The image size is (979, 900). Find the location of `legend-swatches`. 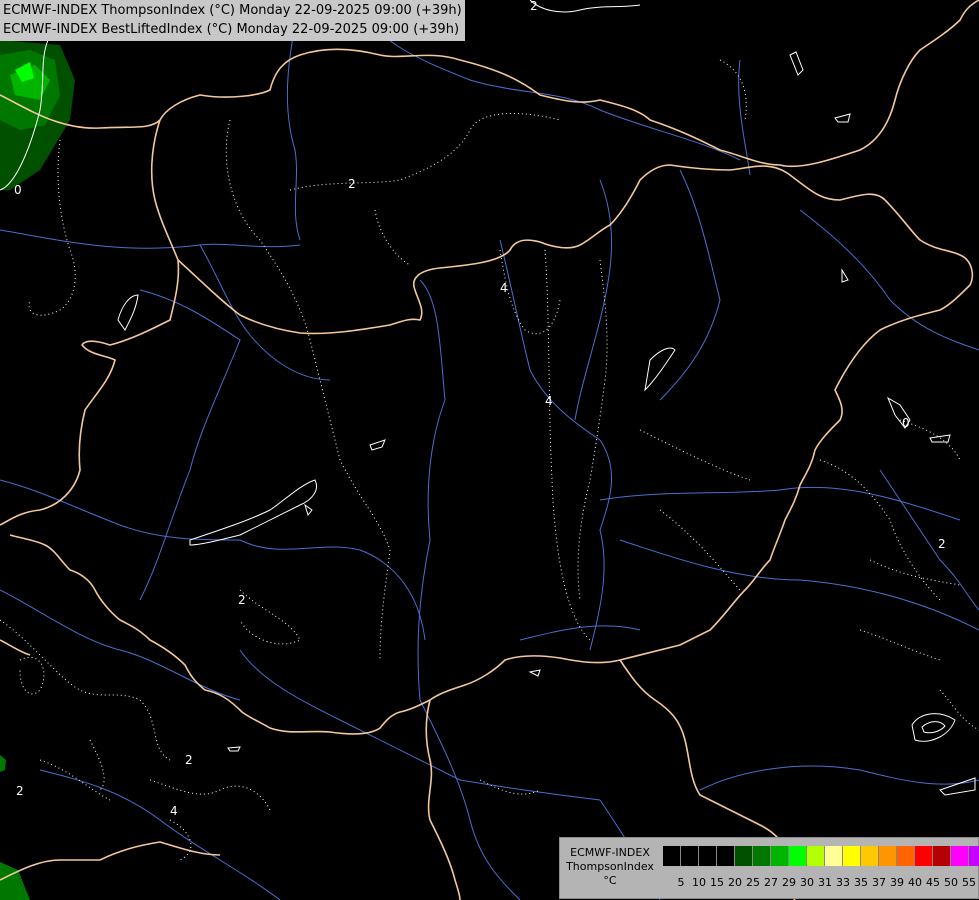

legend-swatches is located at coordinates (821, 856).